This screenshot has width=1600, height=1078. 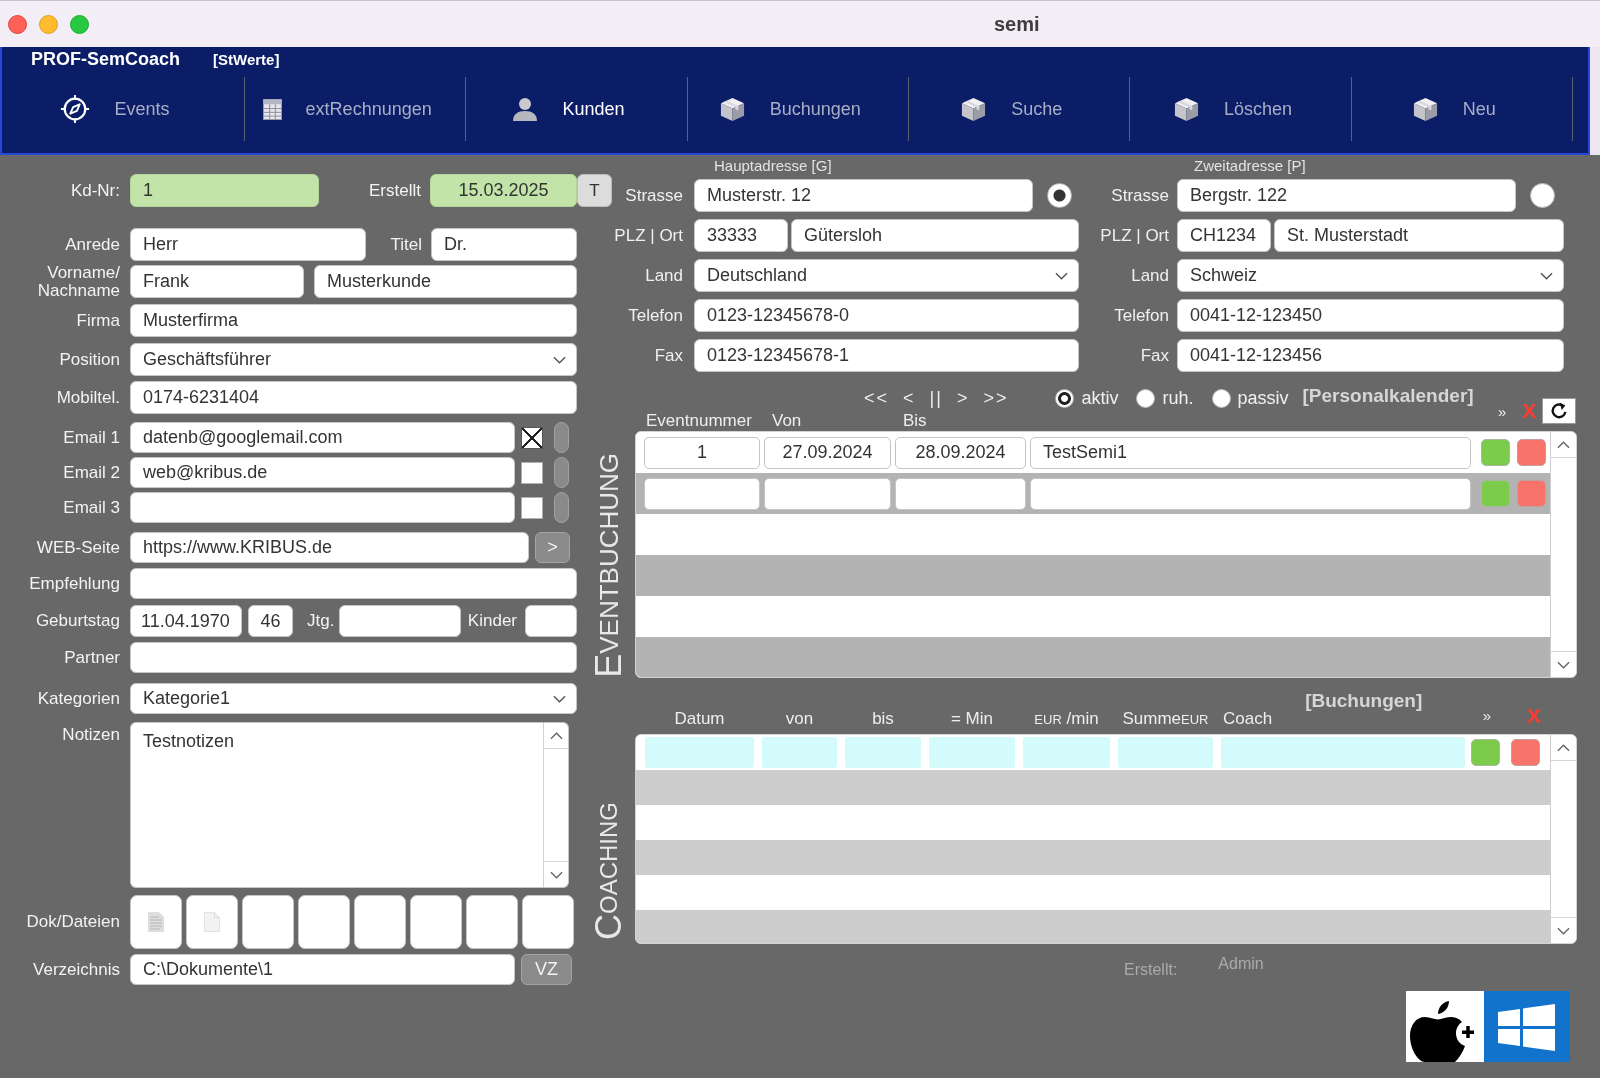 What do you see at coordinates (1364, 701) in the screenshot?
I see `bookings-link: [Buchungen]` at bounding box center [1364, 701].